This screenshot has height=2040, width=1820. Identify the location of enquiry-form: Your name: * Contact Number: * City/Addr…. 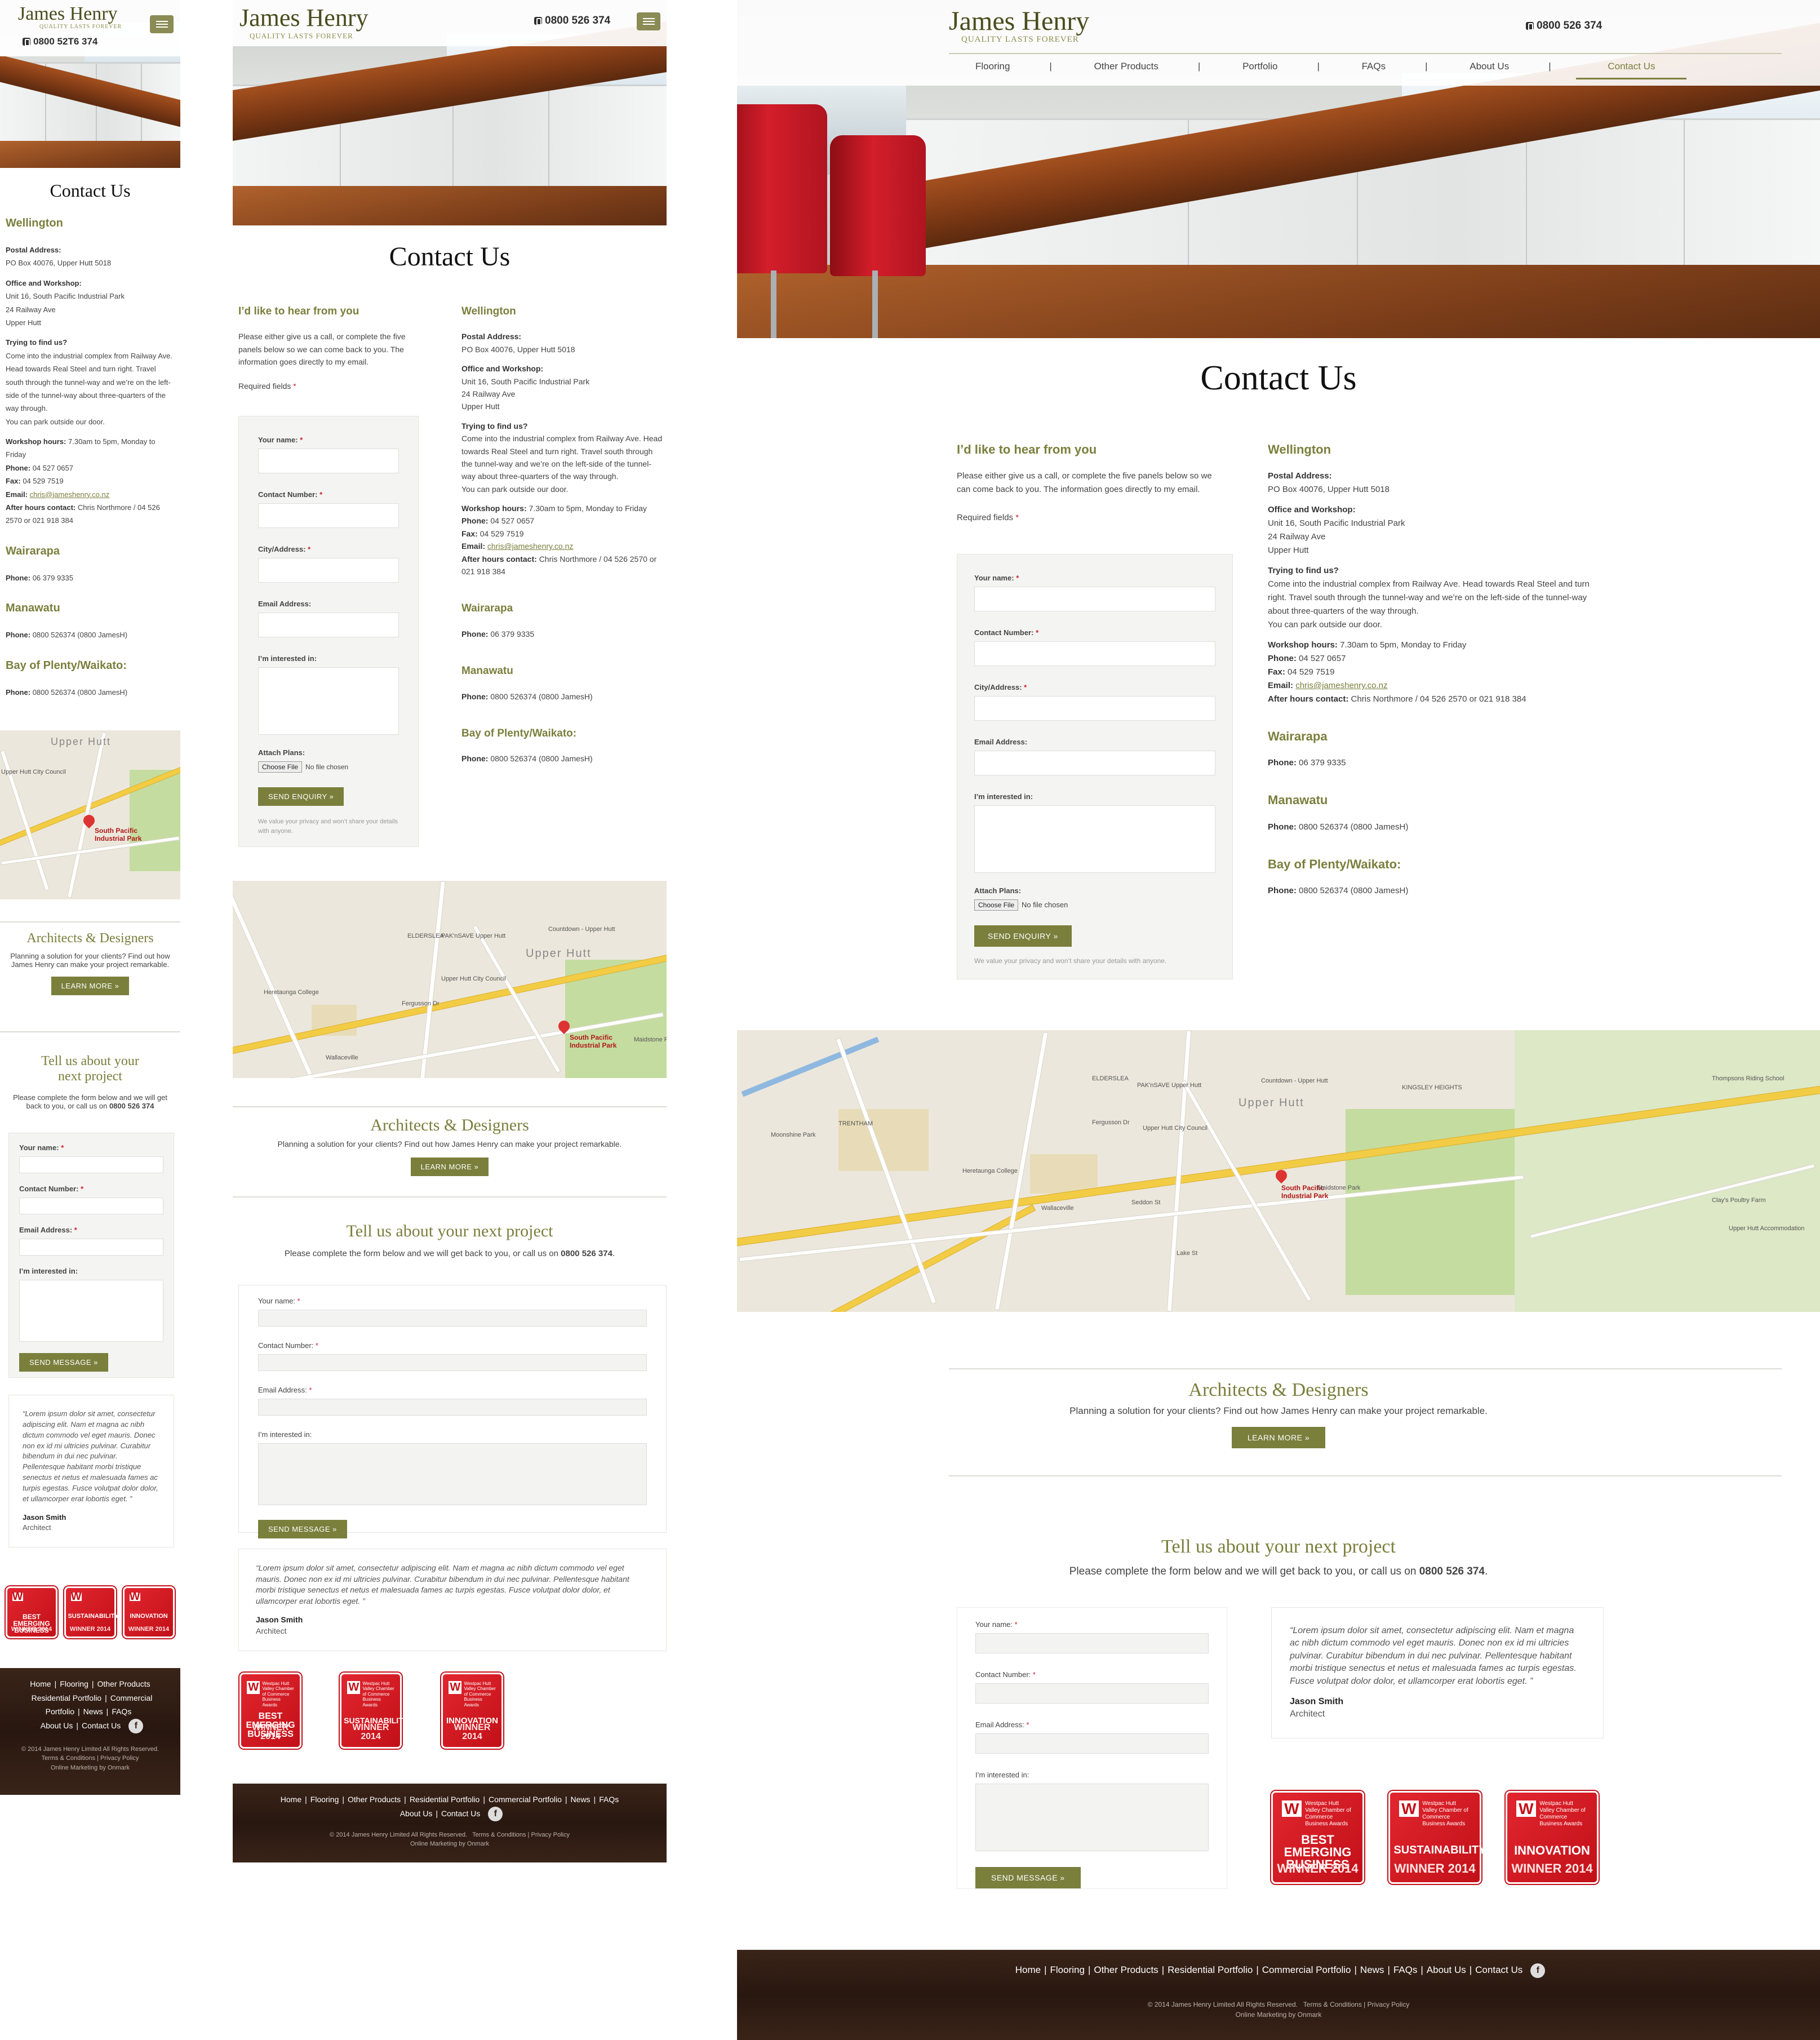
(1095, 766).